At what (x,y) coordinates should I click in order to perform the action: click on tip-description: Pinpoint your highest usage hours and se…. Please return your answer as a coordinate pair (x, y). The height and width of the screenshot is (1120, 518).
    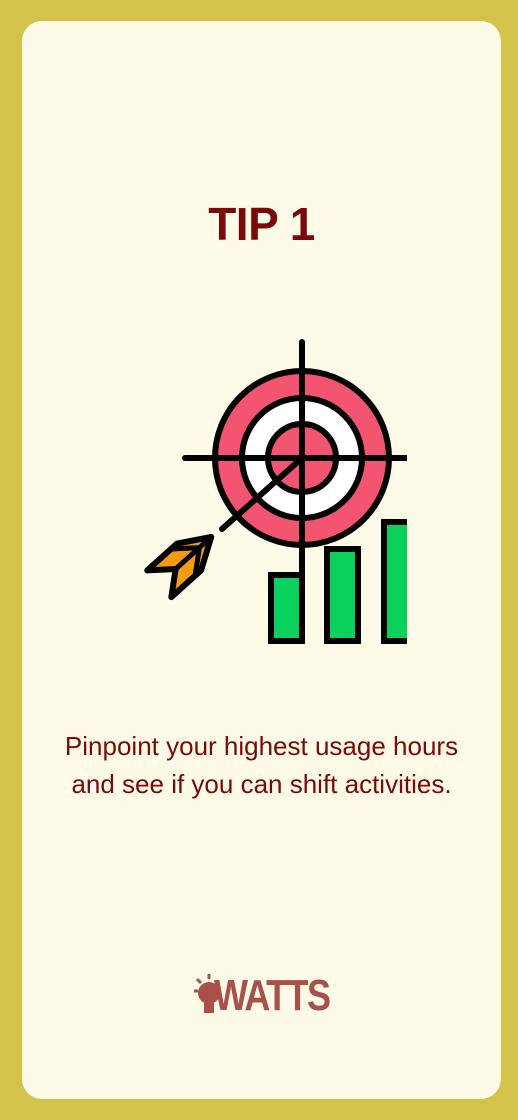
    Looking at the image, I should click on (261, 765).